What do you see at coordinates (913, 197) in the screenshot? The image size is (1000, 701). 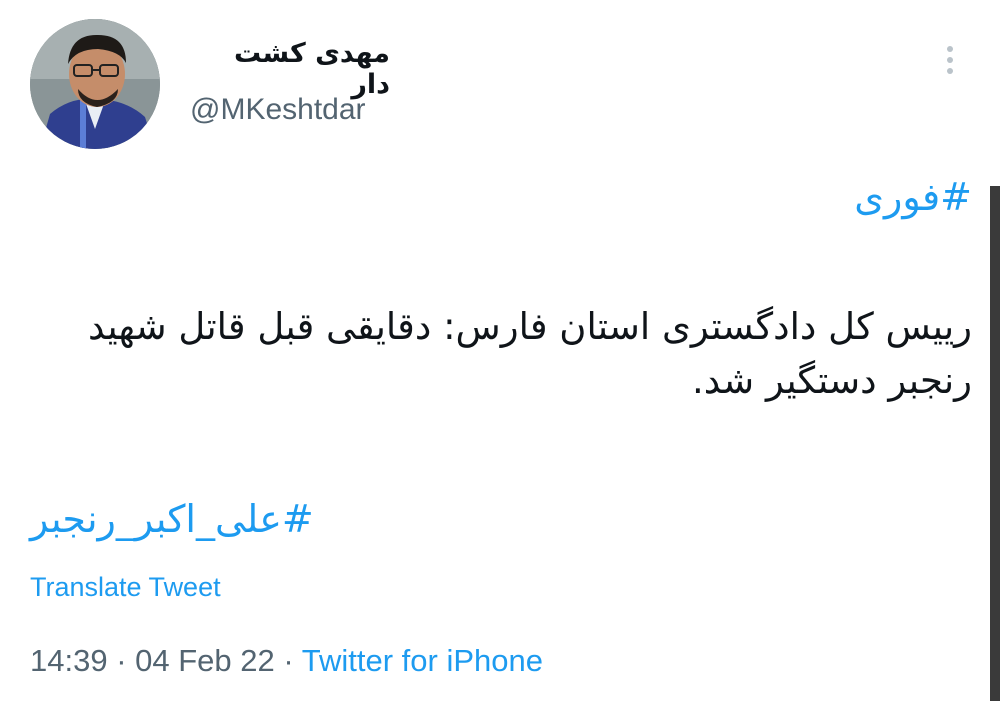 I see `hashtag-link: #فوری` at bounding box center [913, 197].